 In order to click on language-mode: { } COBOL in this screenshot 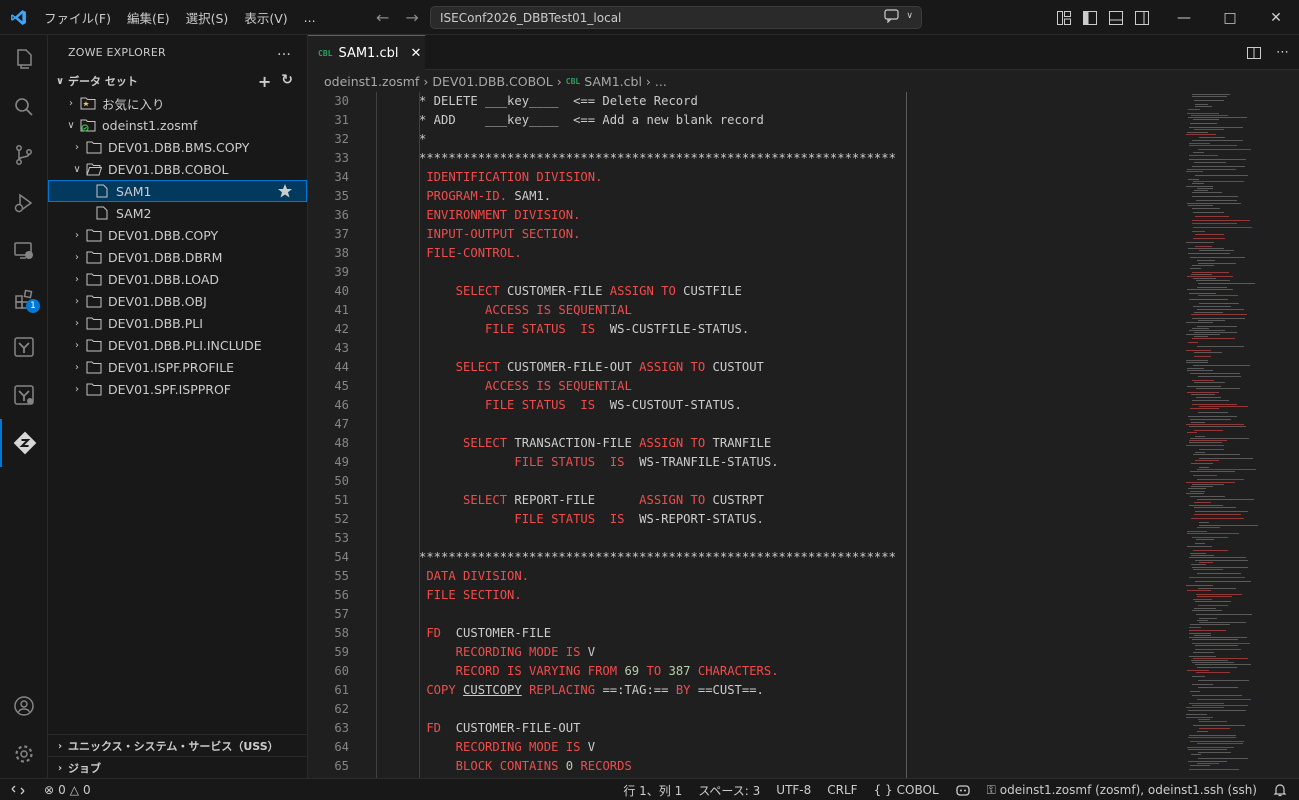, I will do `click(906, 789)`.